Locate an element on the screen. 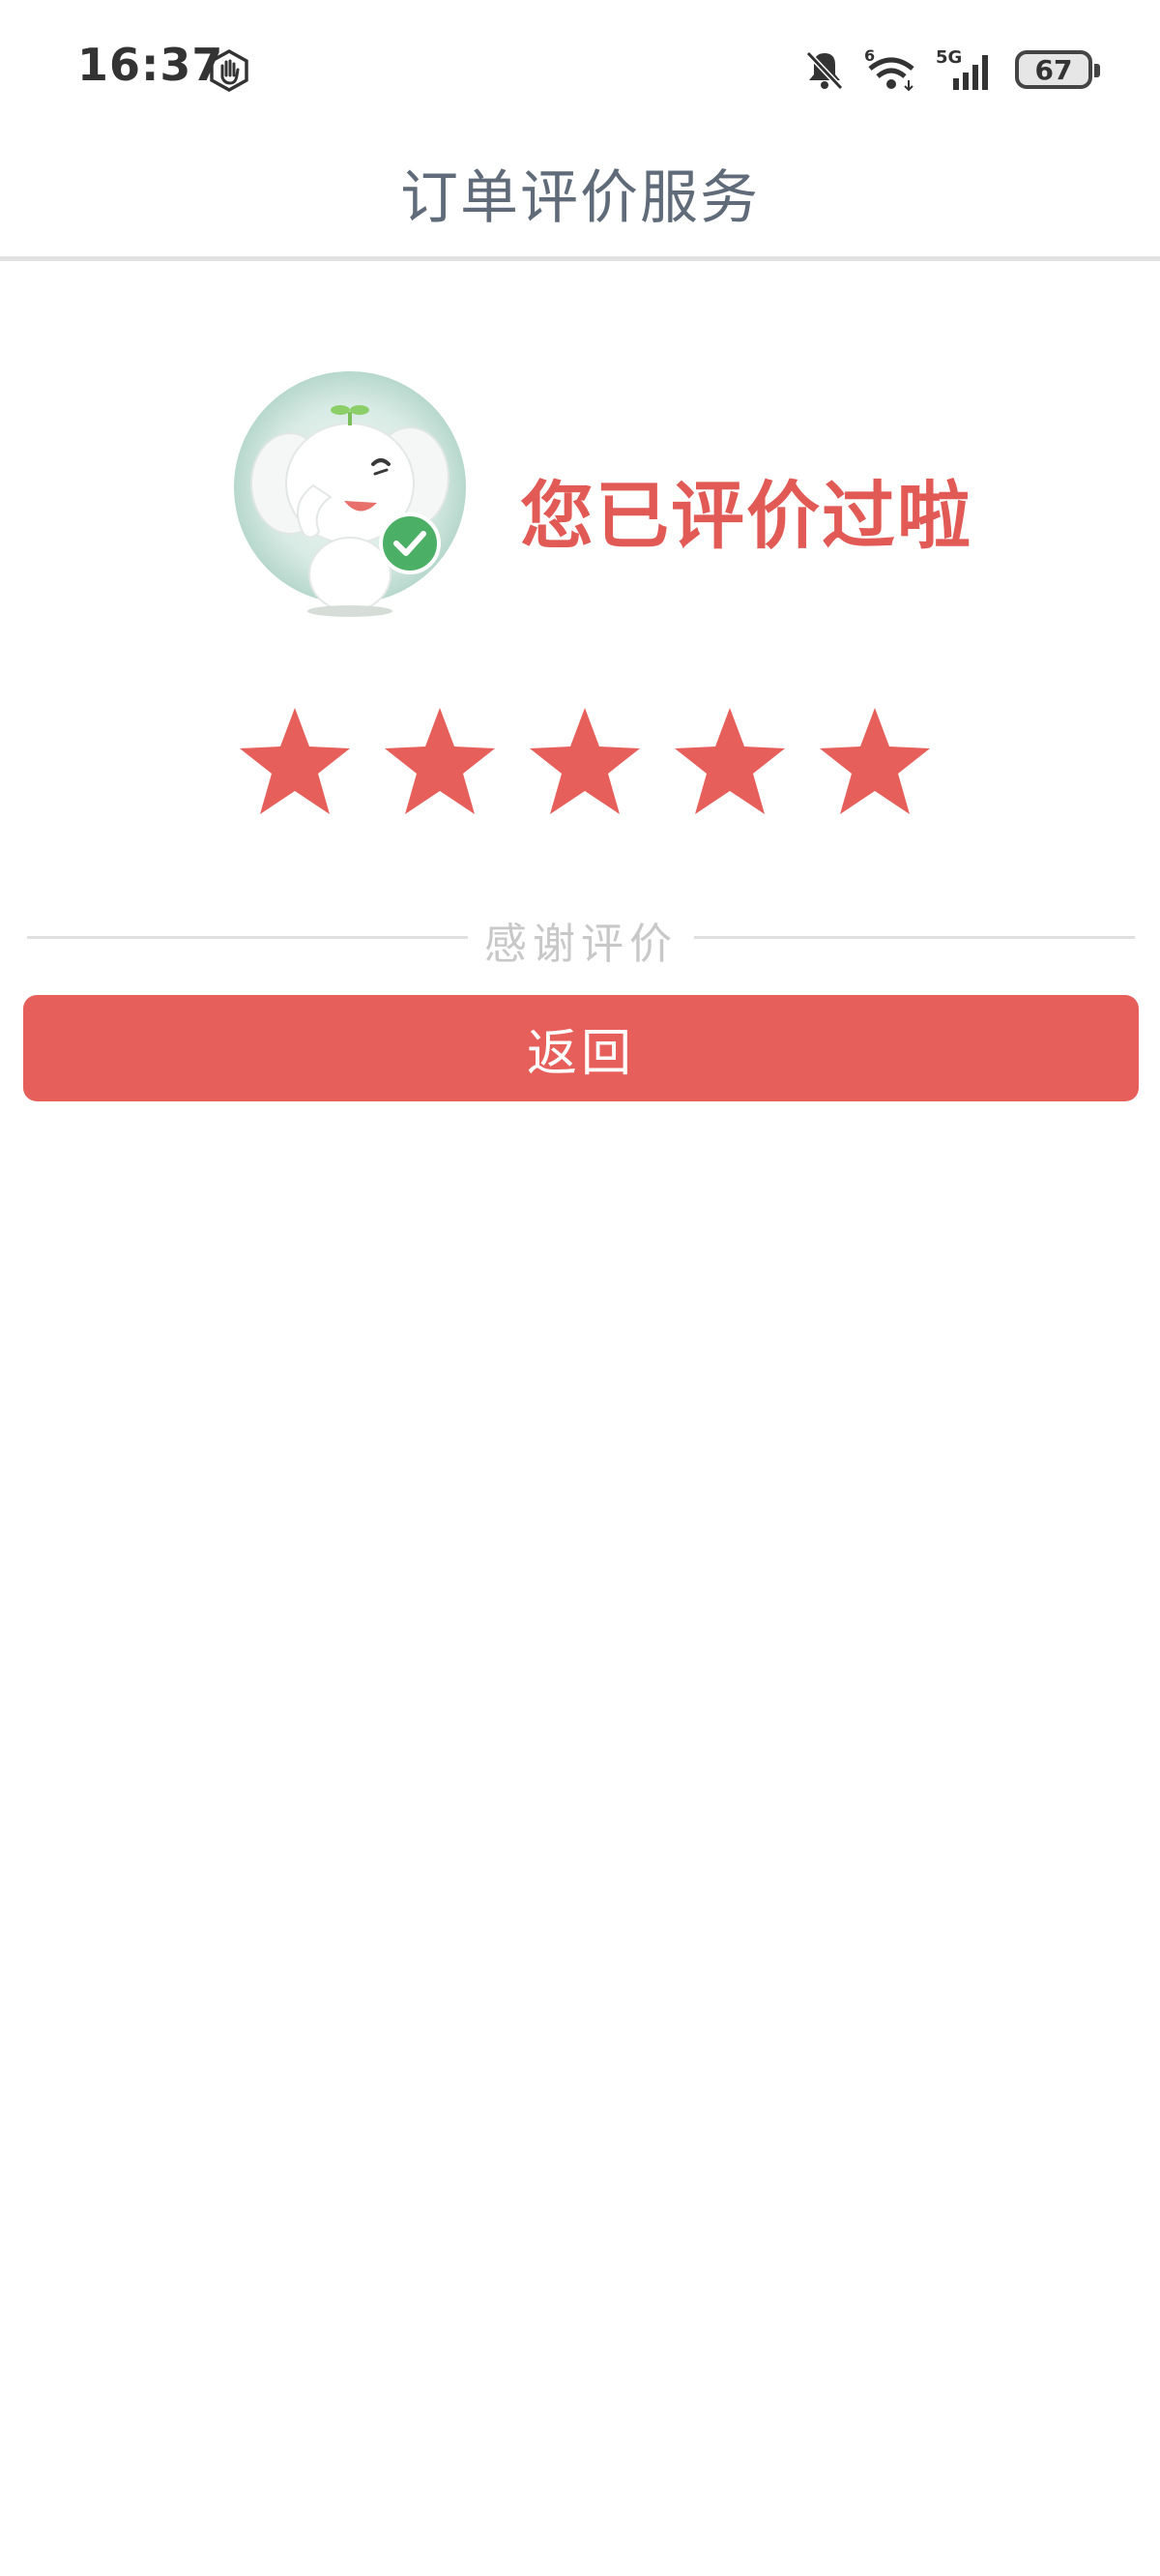 Image resolution: width=1160 pixels, height=2576 pixels. back-button: 返回 is located at coordinates (581, 1048).